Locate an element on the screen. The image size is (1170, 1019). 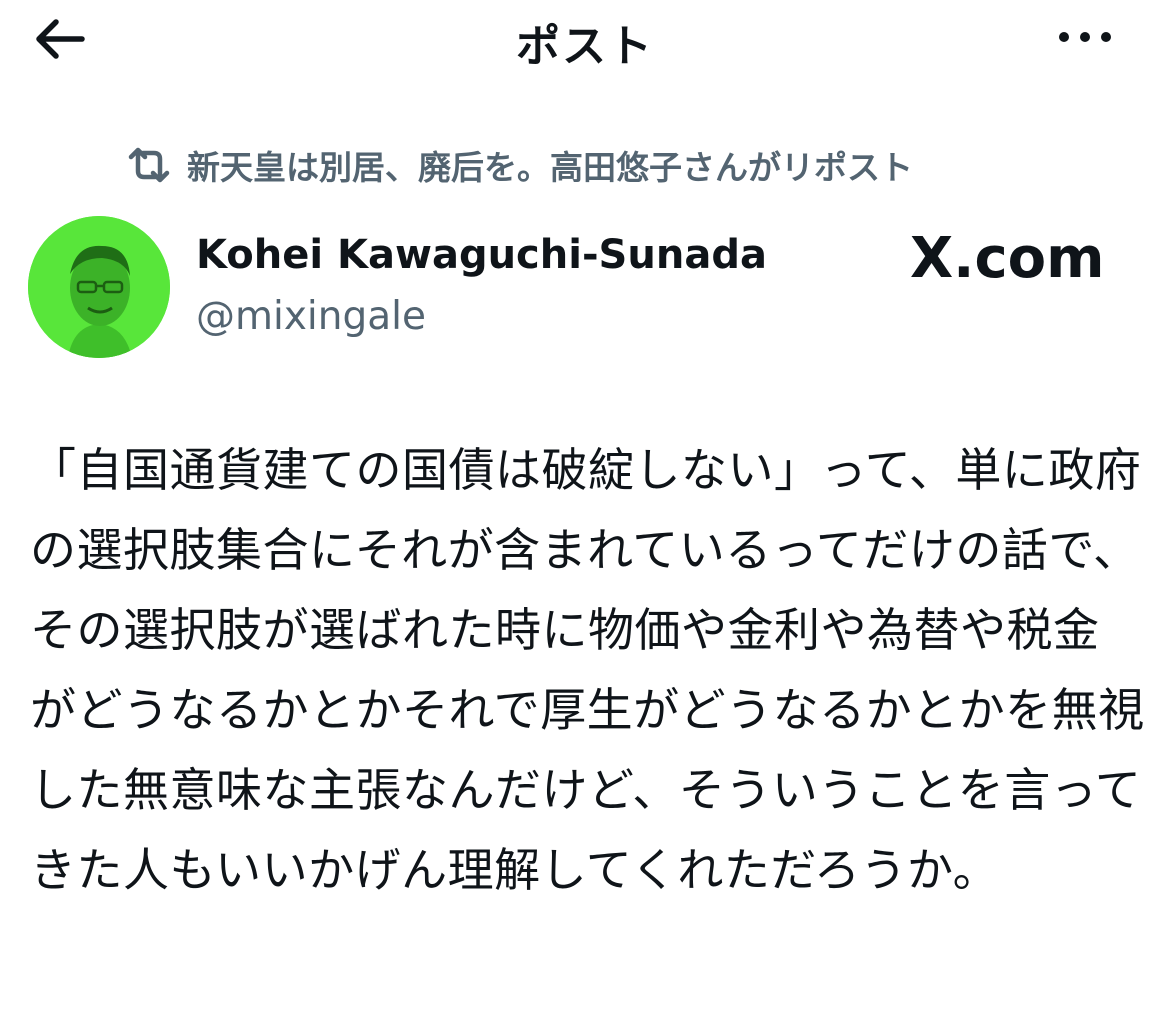
avatar is located at coordinates (99, 287).